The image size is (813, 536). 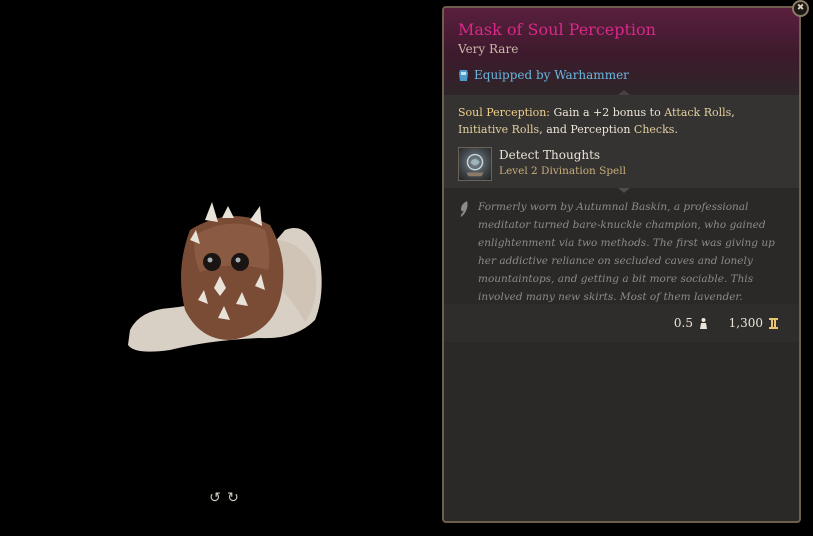 I want to click on granted-spell: Detect Thoughts Level 2 Divination Spell, so click(x=542, y=164).